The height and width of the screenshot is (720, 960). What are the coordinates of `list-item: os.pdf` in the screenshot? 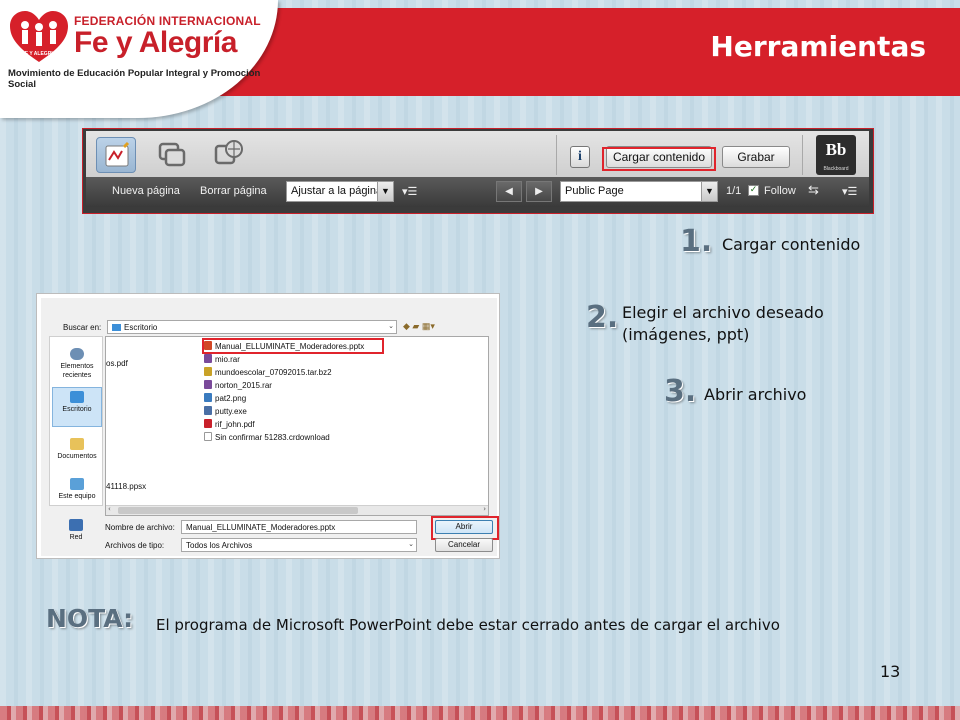 It's located at (117, 363).